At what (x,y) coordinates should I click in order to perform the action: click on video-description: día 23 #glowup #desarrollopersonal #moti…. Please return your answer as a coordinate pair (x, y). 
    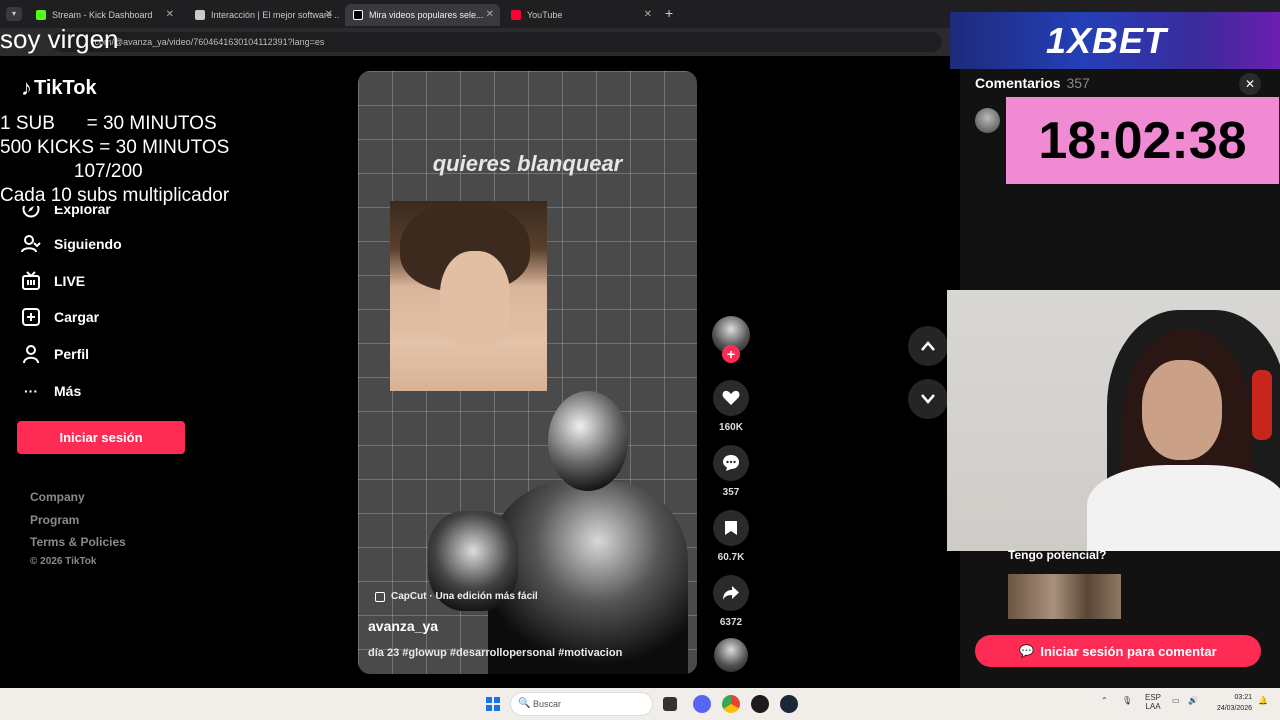
    Looking at the image, I should click on (495, 653).